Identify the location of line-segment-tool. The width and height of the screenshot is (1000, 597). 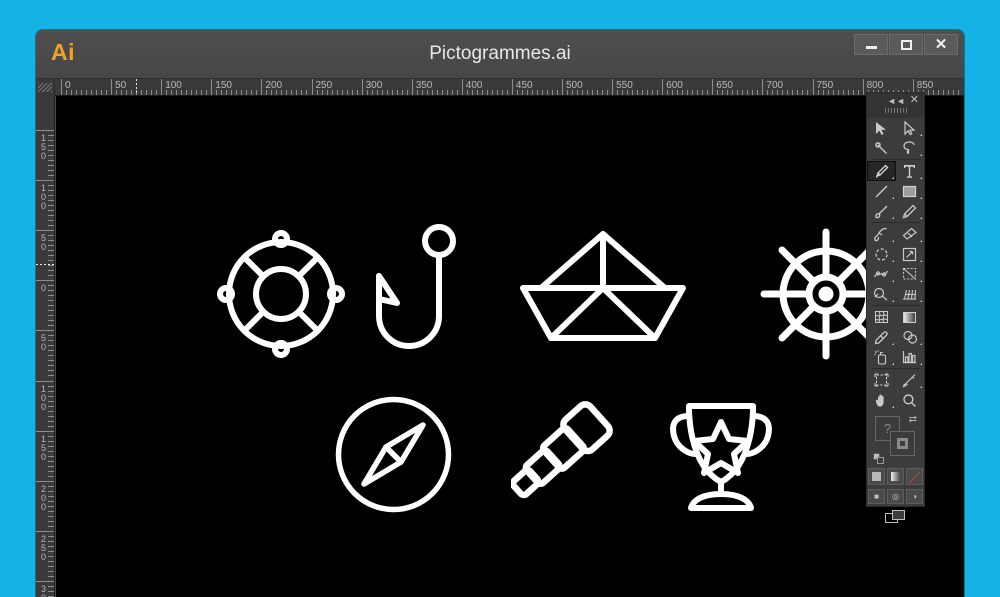
(881, 191).